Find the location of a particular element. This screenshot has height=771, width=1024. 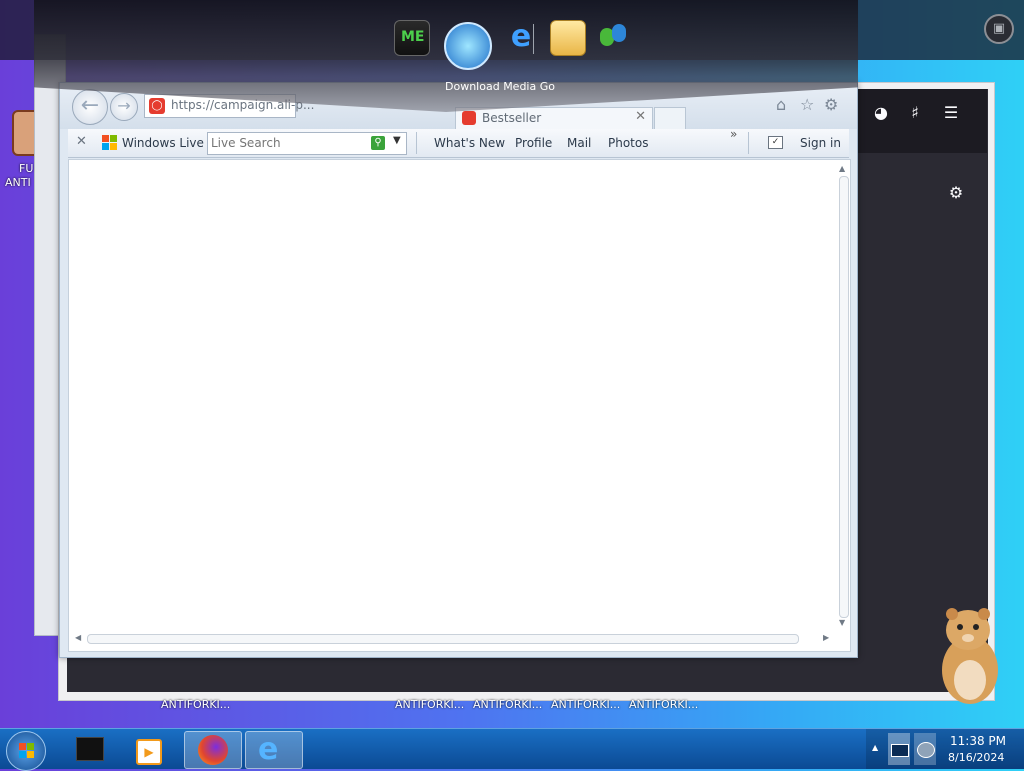

site-favicon-icon: ◯ is located at coordinates (157, 106).